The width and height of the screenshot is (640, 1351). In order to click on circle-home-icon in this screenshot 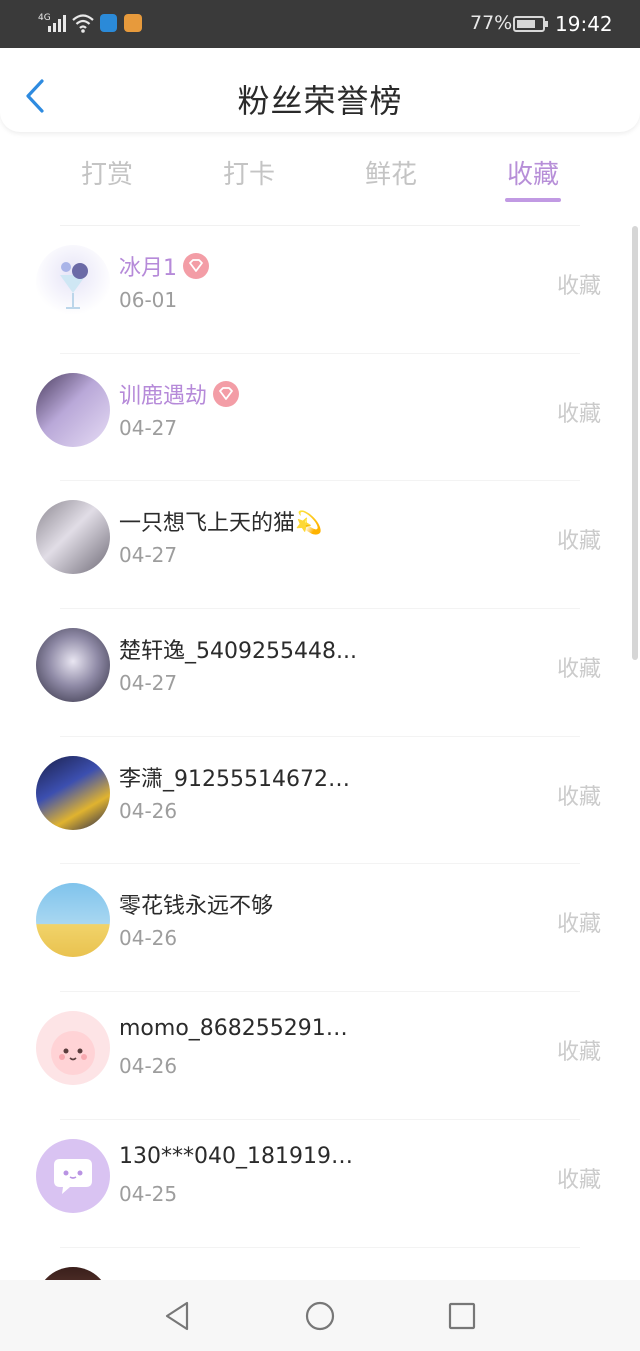, I will do `click(320, 1316)`.